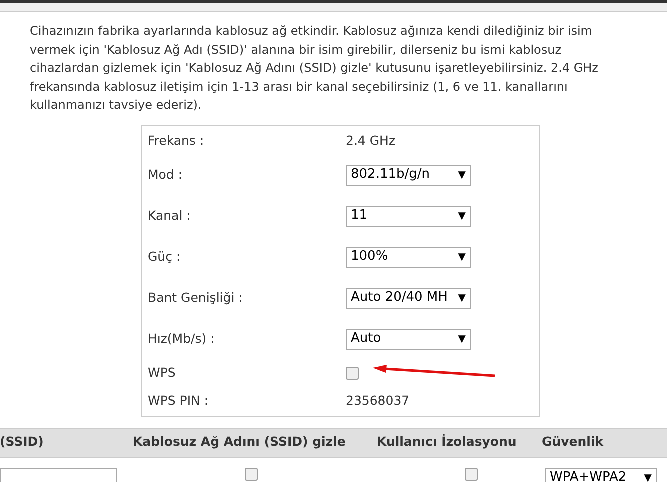  Describe the element at coordinates (196, 297) in the screenshot. I see `setting-label: Bant Genişliği :` at that location.